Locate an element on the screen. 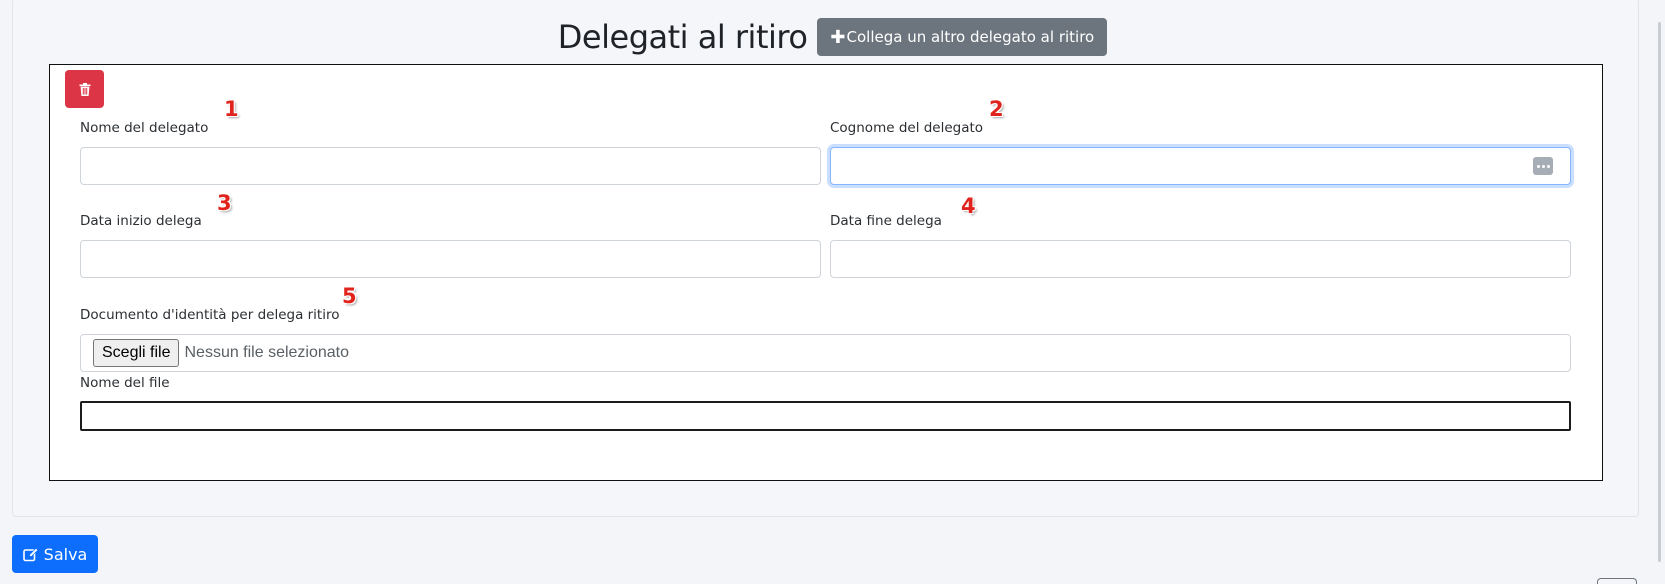 Image resolution: width=1665 pixels, height=584 pixels. start-date-label: Data inizio delega is located at coordinates (141, 221).